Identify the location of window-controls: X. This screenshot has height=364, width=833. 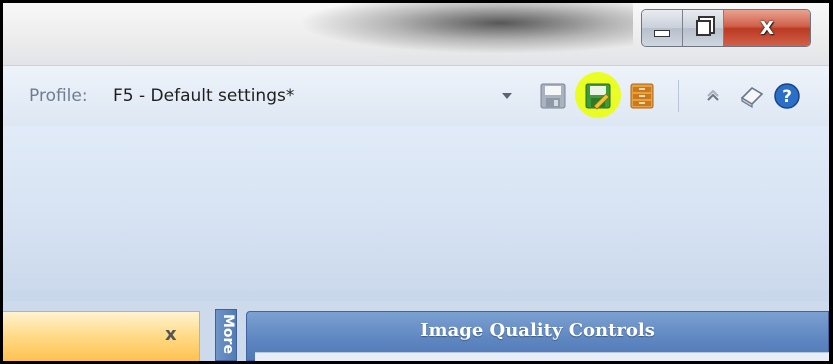
(726, 28).